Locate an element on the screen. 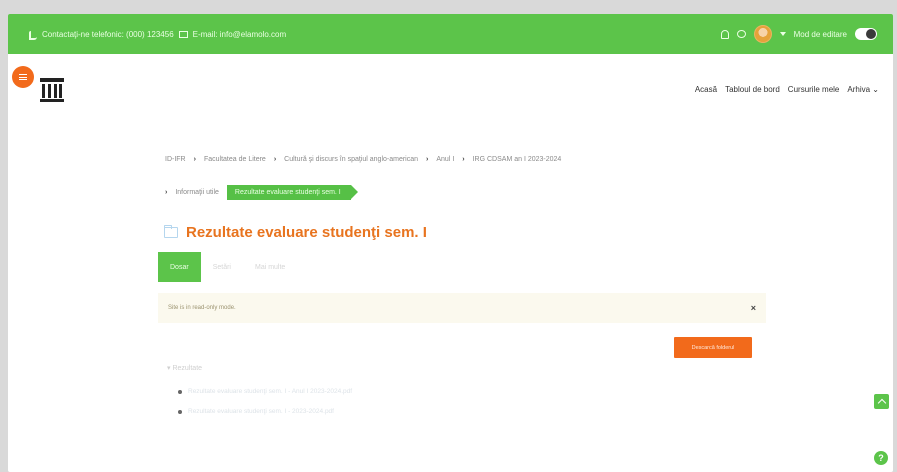 This screenshot has height=472, width=897. tab-more: Mai multe is located at coordinates (270, 267).